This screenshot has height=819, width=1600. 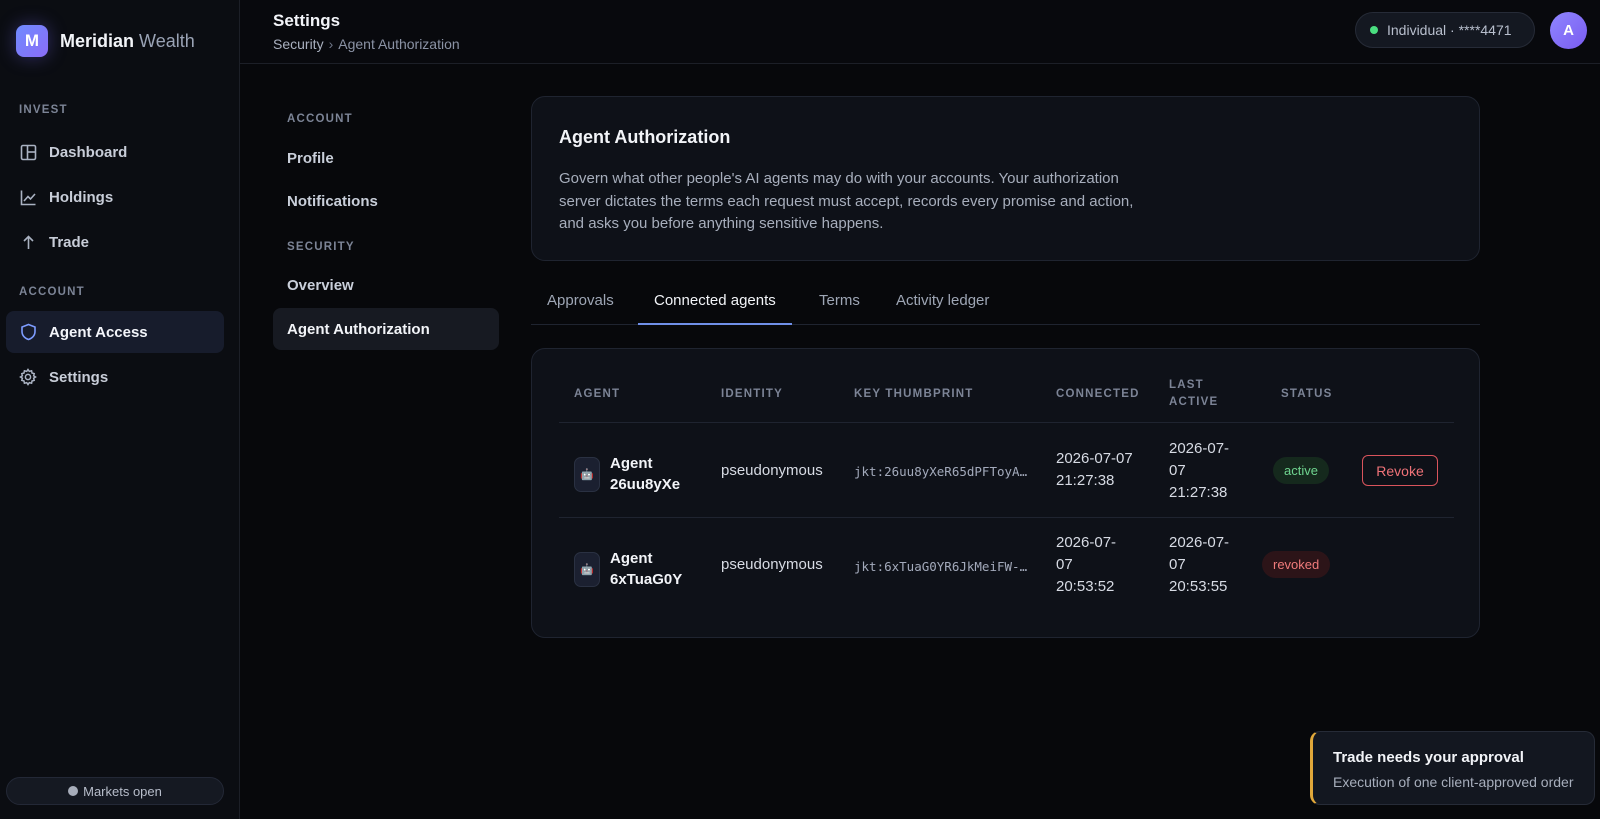 What do you see at coordinates (321, 247) in the screenshot?
I see `settings-nav-section-security: SECURITY` at bounding box center [321, 247].